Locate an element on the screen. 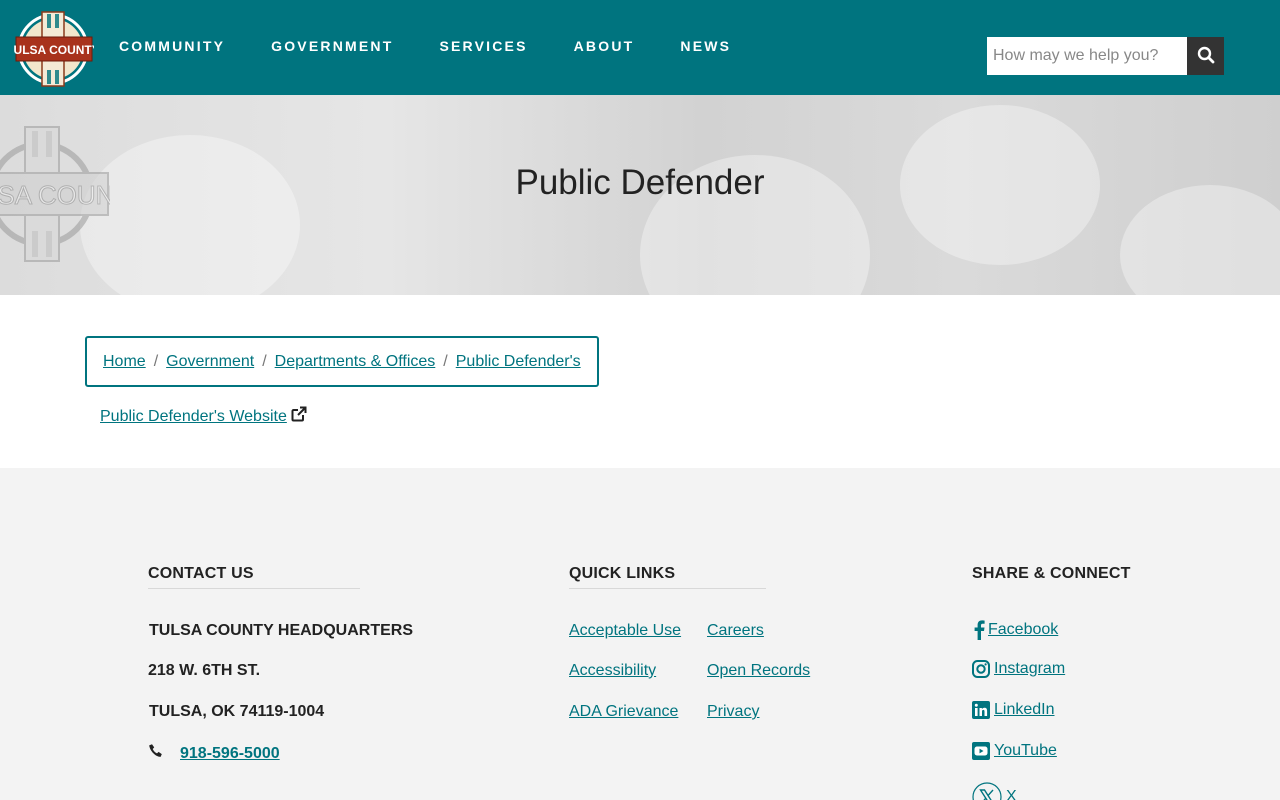 This screenshot has height=800, width=1280. instagram-icon is located at coordinates (981, 669).